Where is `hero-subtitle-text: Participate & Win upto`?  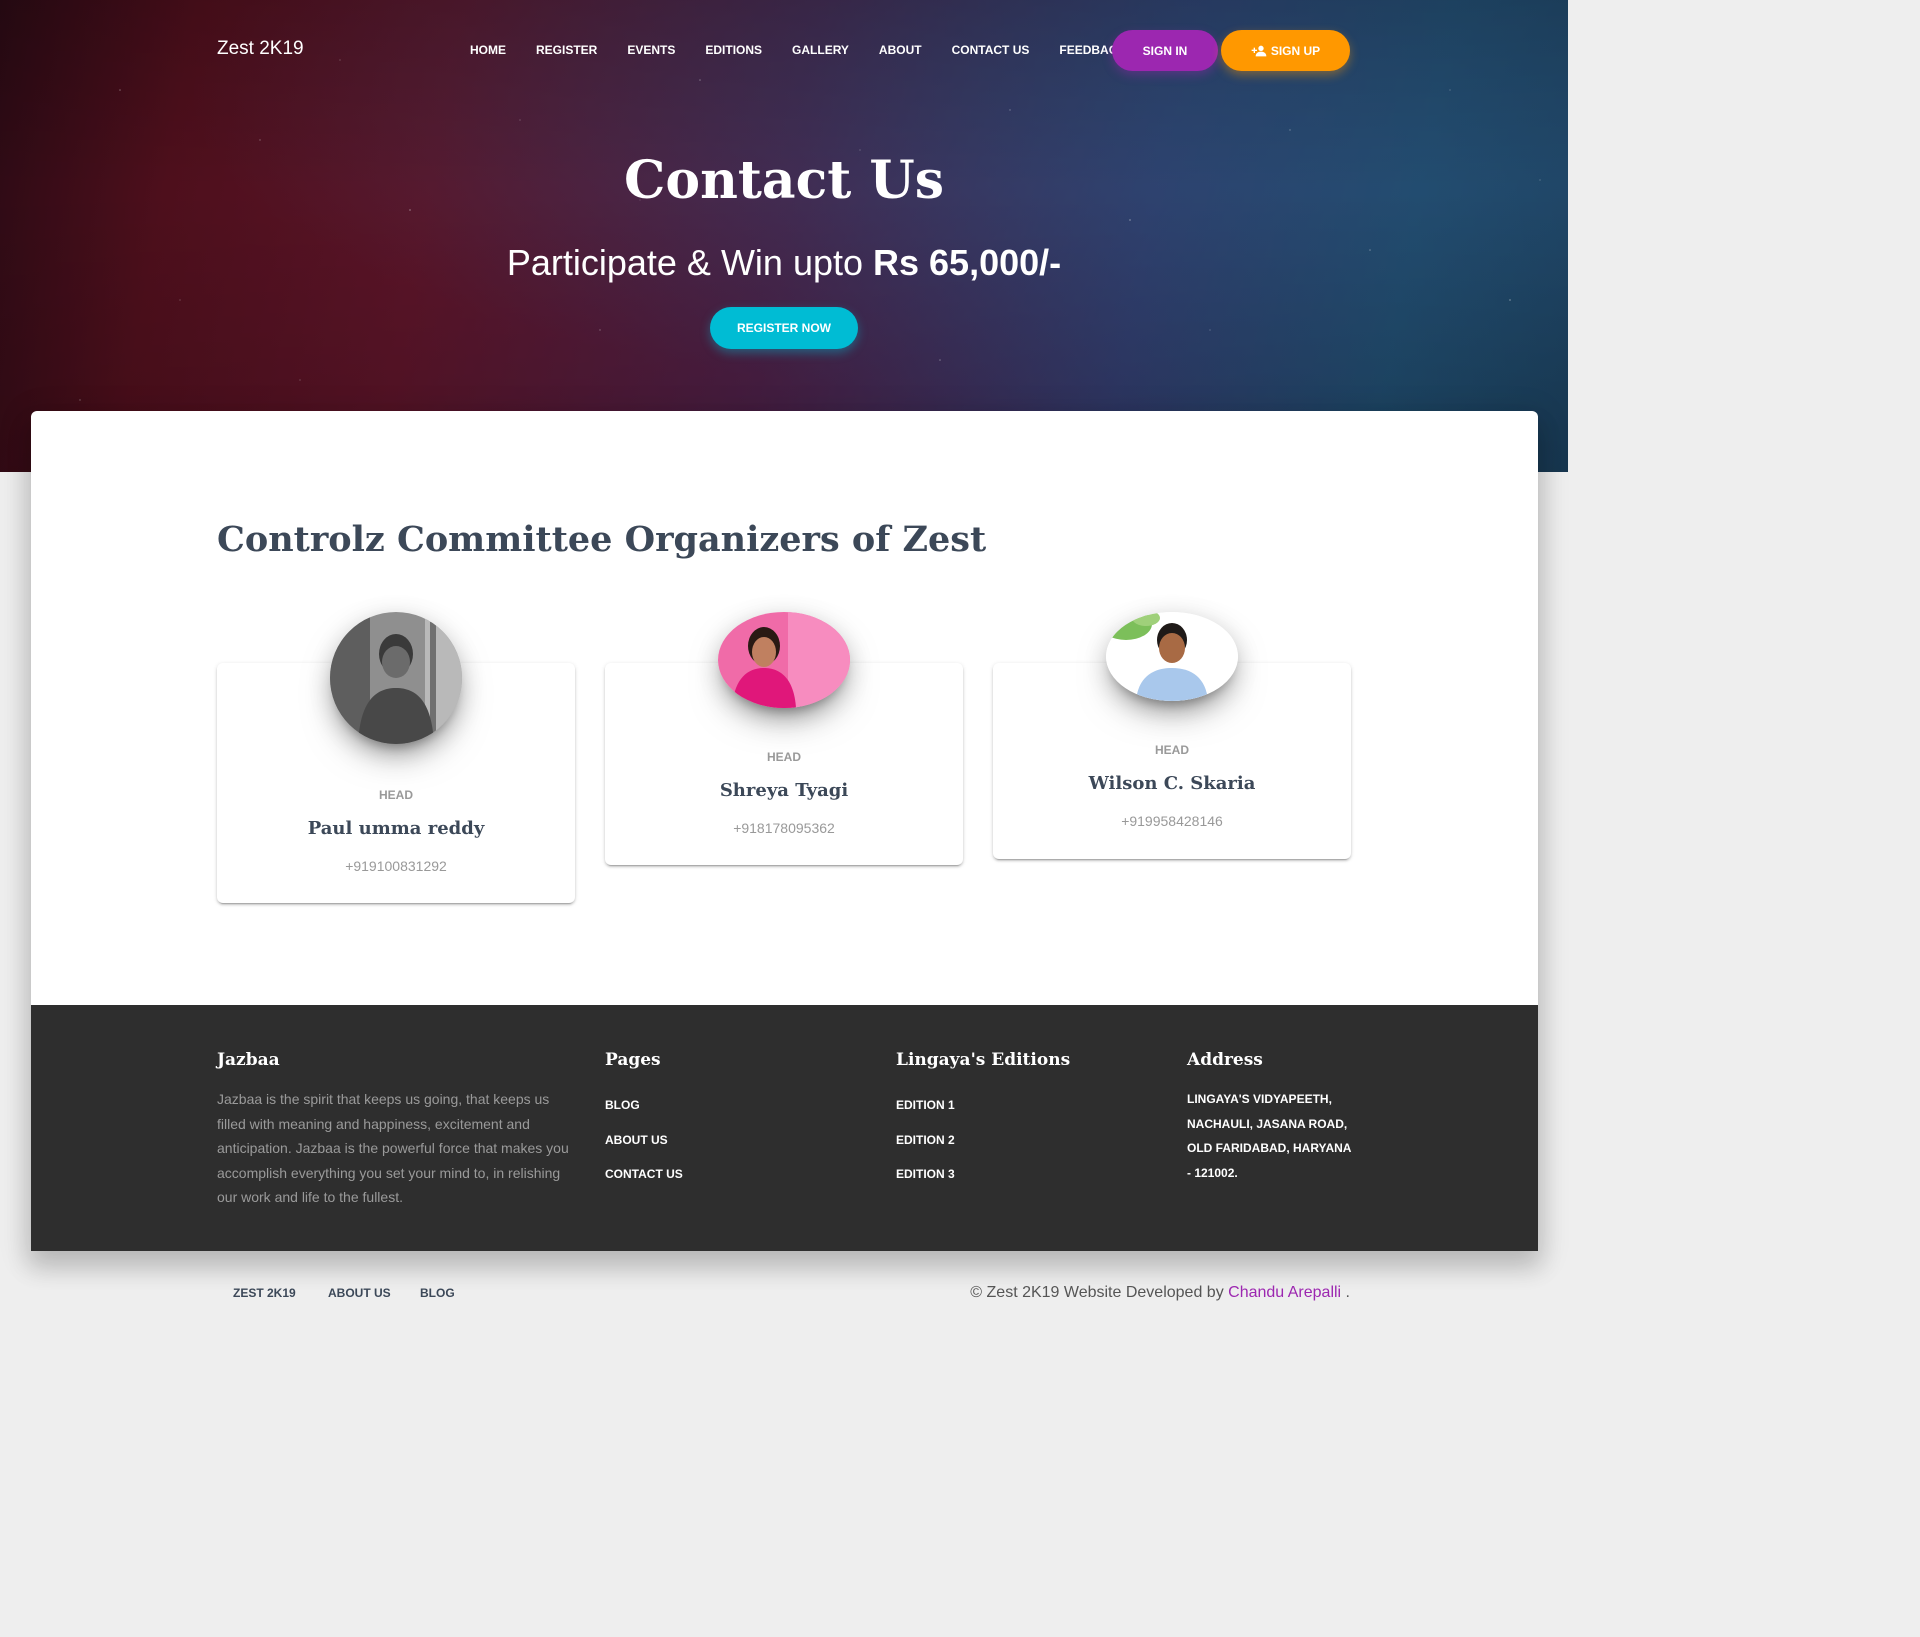
hero-subtitle-text: Participate & Win upto is located at coordinates (690, 262).